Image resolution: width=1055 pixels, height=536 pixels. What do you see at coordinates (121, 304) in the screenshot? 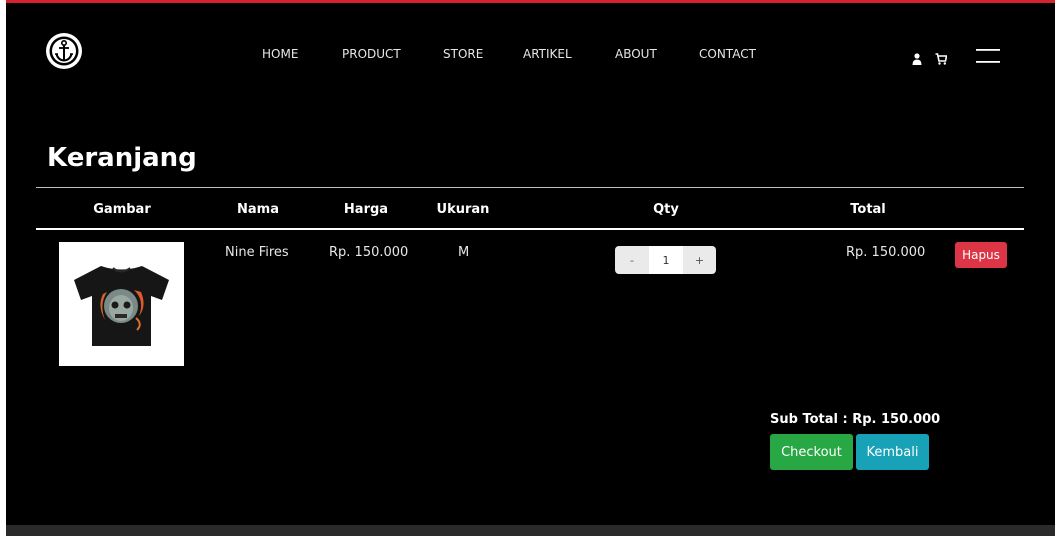
I see `product-image` at bounding box center [121, 304].